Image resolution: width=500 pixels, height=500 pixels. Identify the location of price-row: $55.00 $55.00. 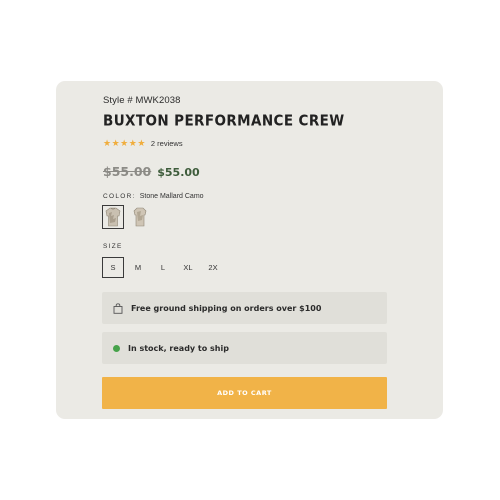
(151, 171).